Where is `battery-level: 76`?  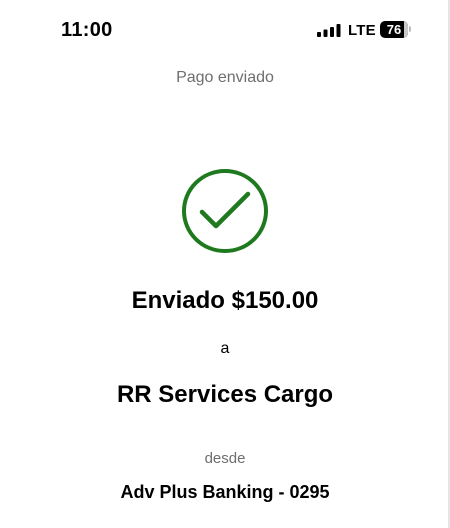
battery-level: 76 is located at coordinates (394, 29).